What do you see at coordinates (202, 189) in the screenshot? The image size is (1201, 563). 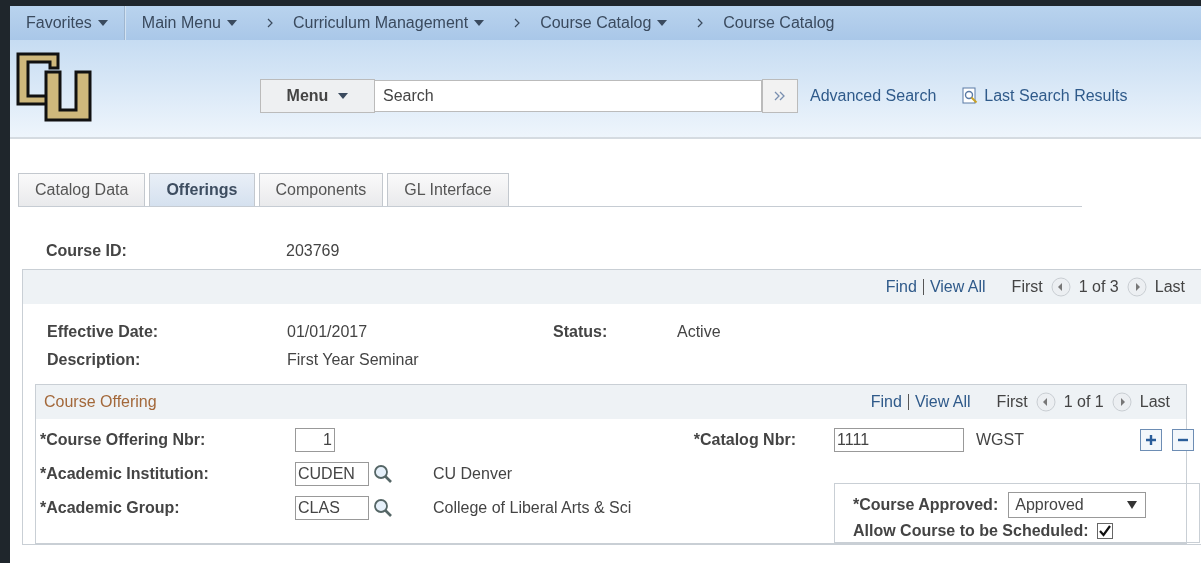 I see `tab: Offerings` at bounding box center [202, 189].